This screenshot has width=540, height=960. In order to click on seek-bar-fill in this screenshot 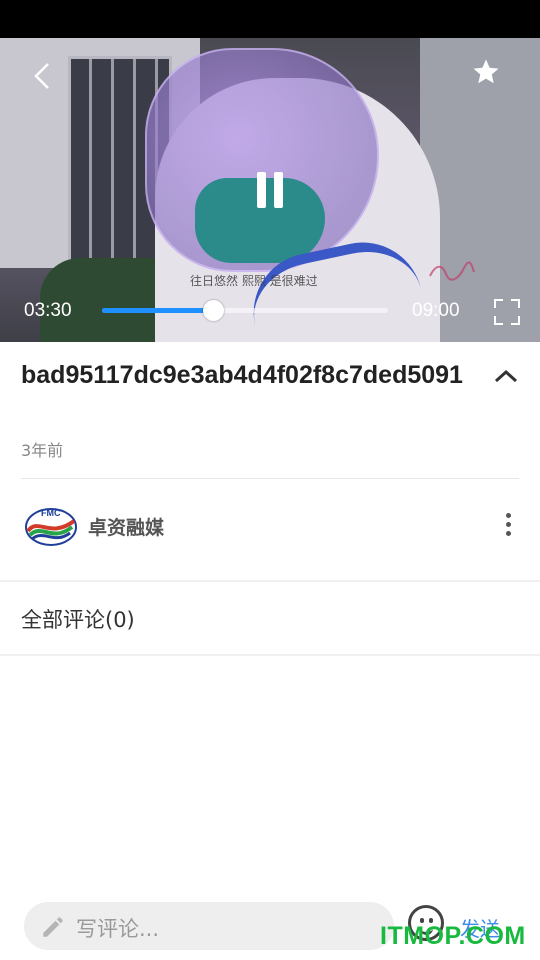, I will do `click(158, 310)`.